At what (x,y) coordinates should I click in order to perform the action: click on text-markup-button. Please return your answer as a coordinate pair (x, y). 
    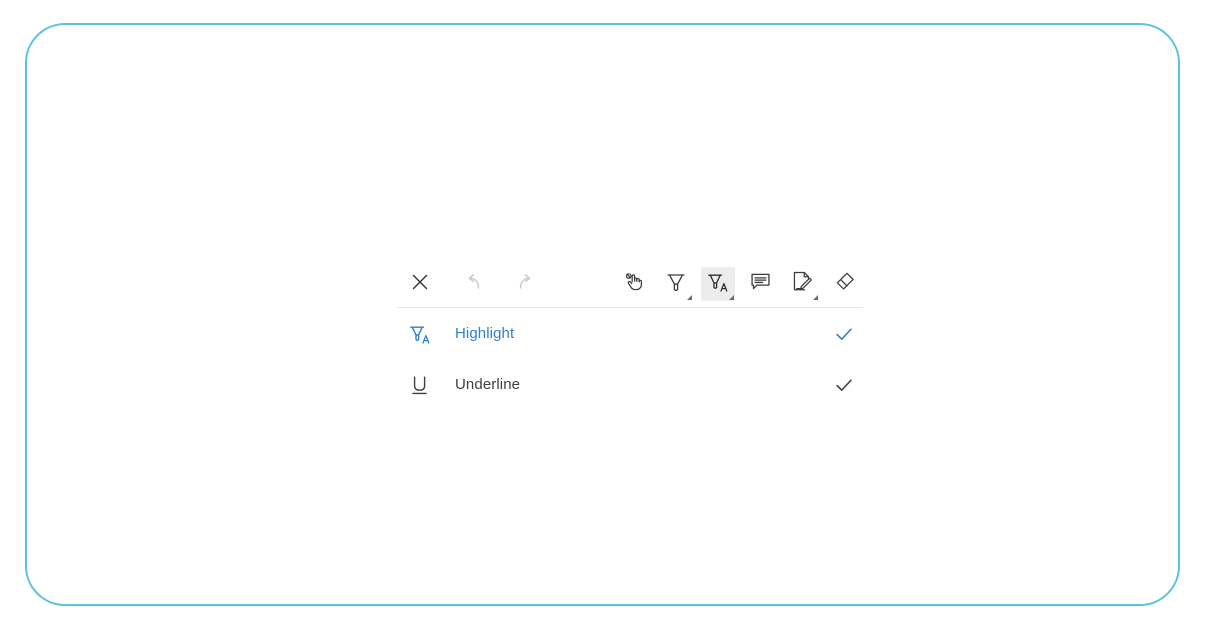
    Looking at the image, I should click on (718, 284).